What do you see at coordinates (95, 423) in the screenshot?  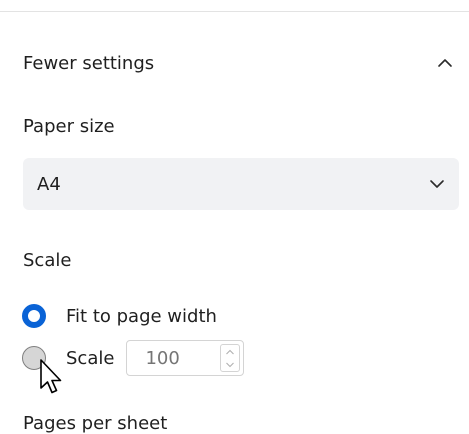 I see `pages-per-sheet-label: Pages per sheet` at bounding box center [95, 423].